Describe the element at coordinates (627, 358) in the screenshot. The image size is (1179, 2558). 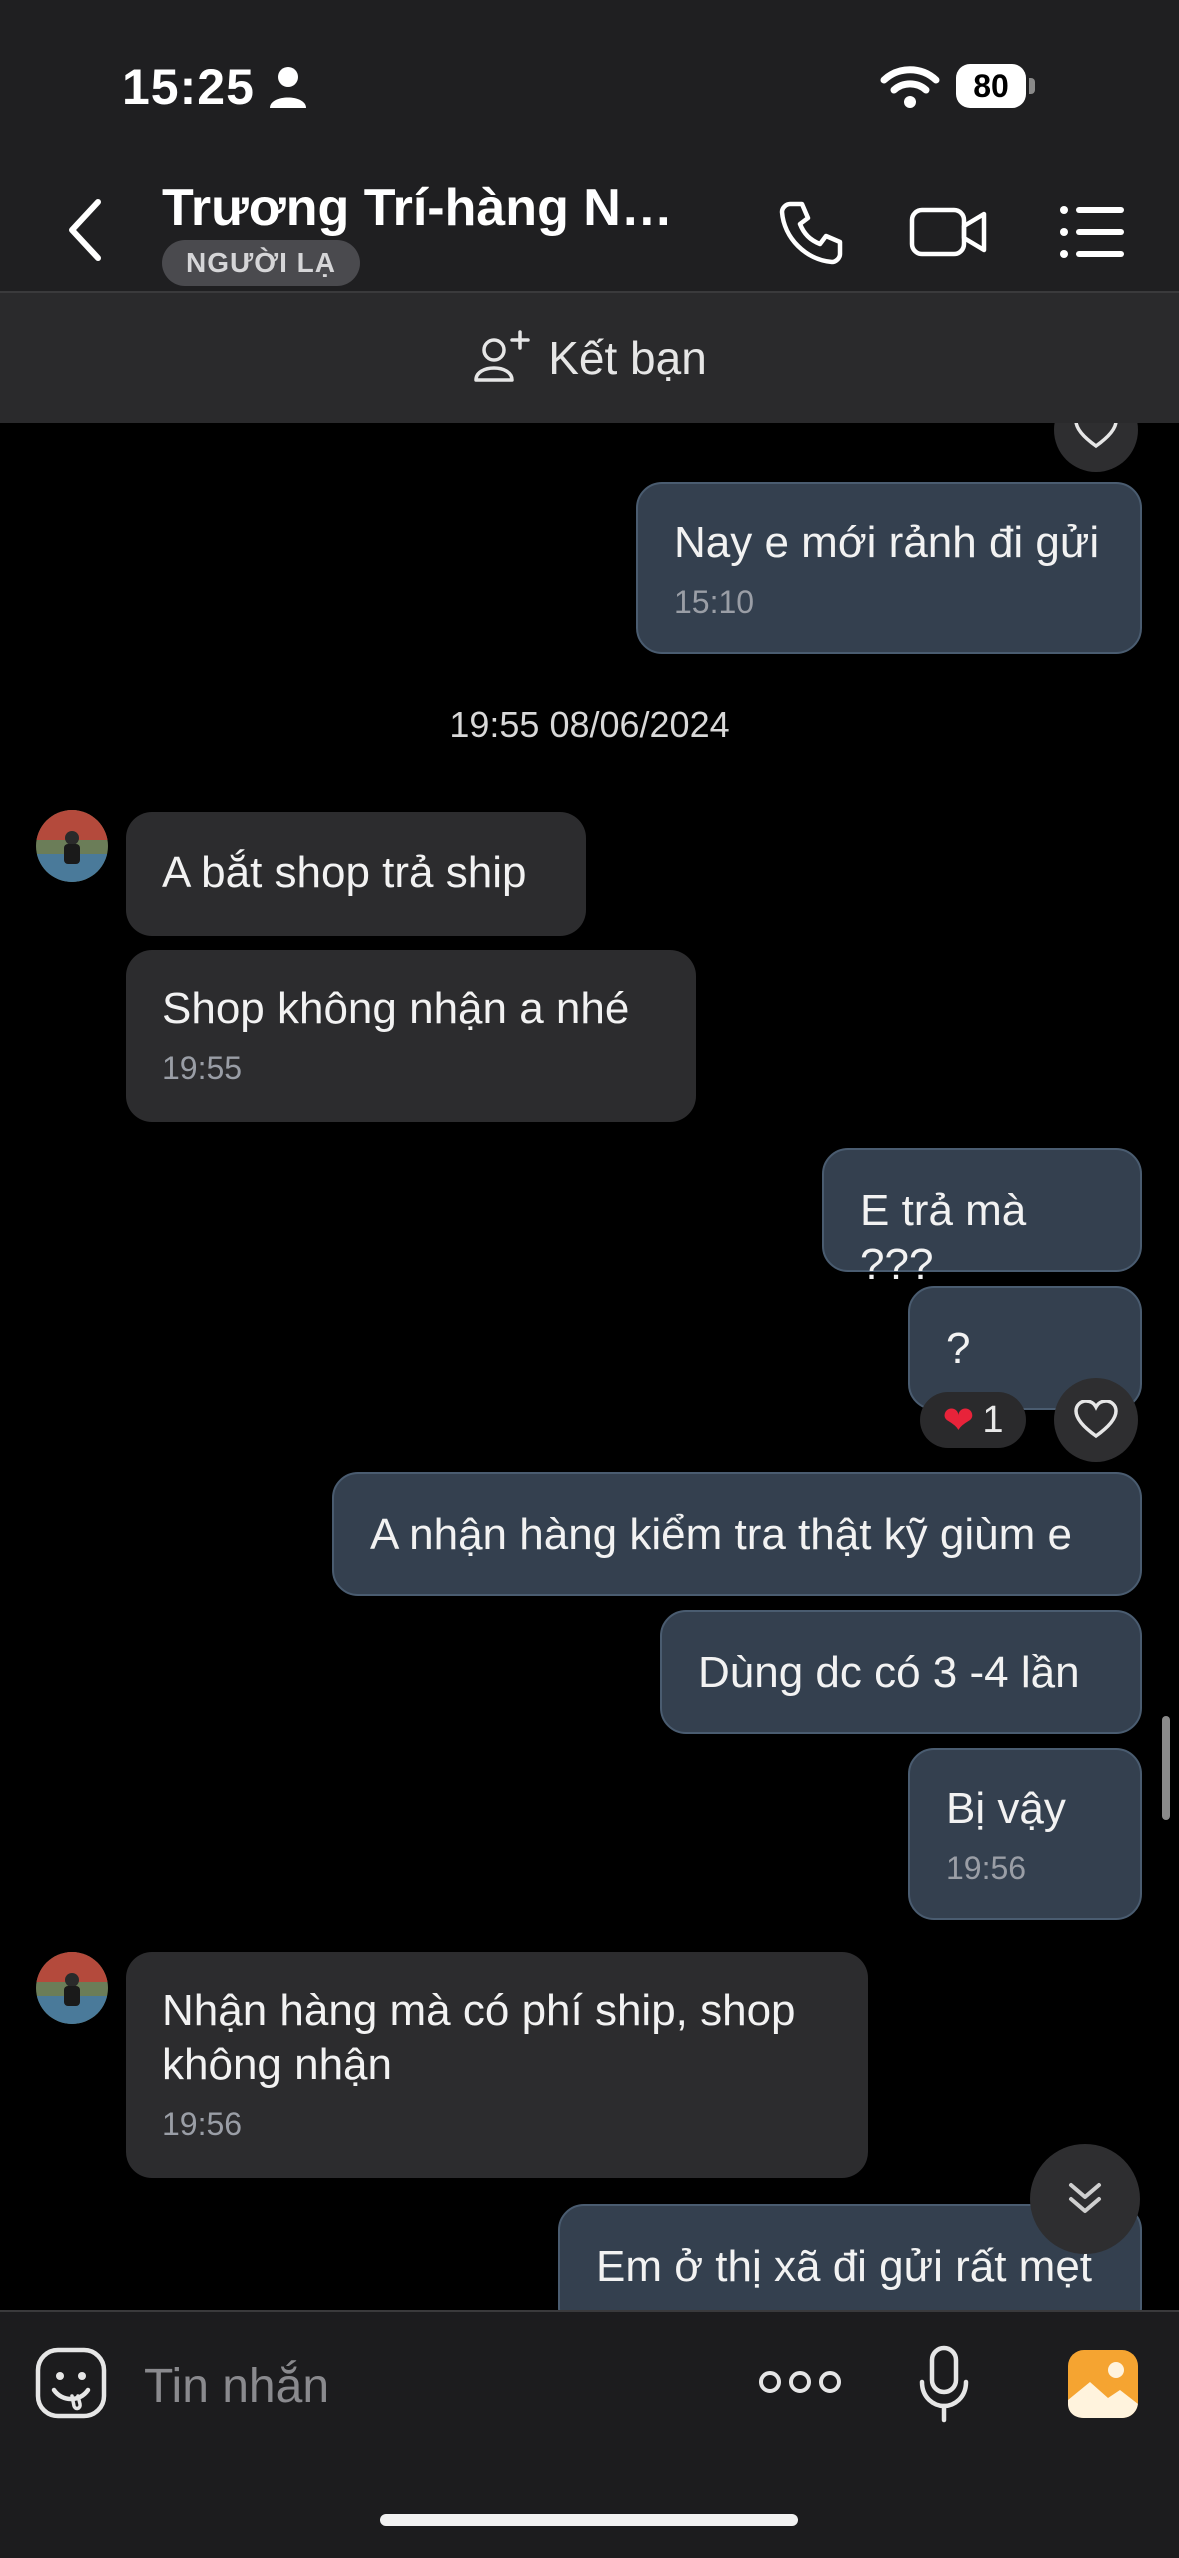
I see `add-friend-label: Kết bạn` at that location.